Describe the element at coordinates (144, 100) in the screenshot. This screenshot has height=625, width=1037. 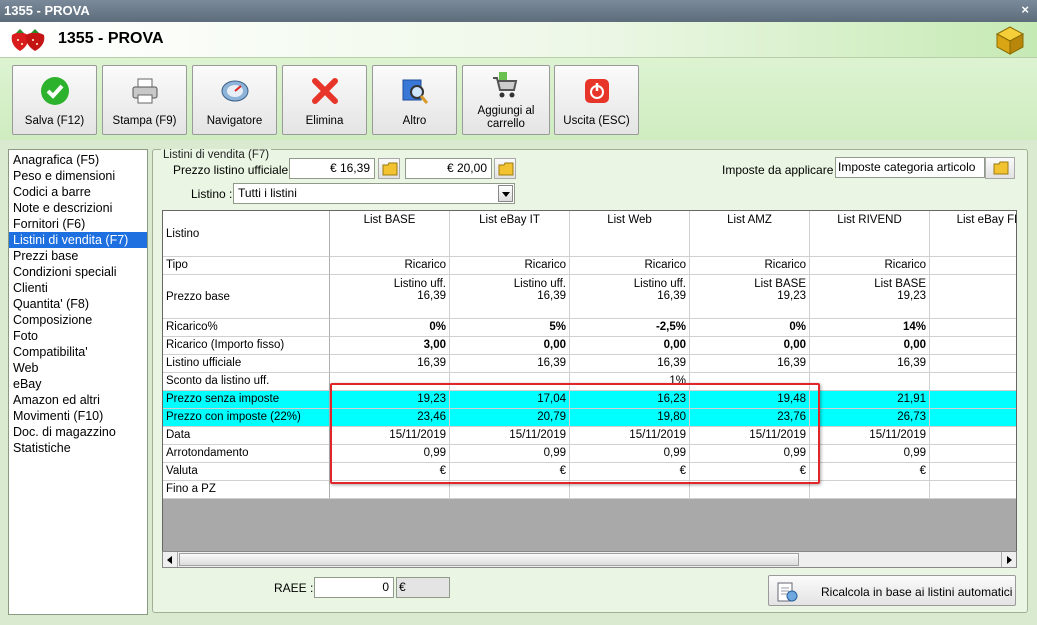
I see `print-button: Stampa (F9)` at that location.